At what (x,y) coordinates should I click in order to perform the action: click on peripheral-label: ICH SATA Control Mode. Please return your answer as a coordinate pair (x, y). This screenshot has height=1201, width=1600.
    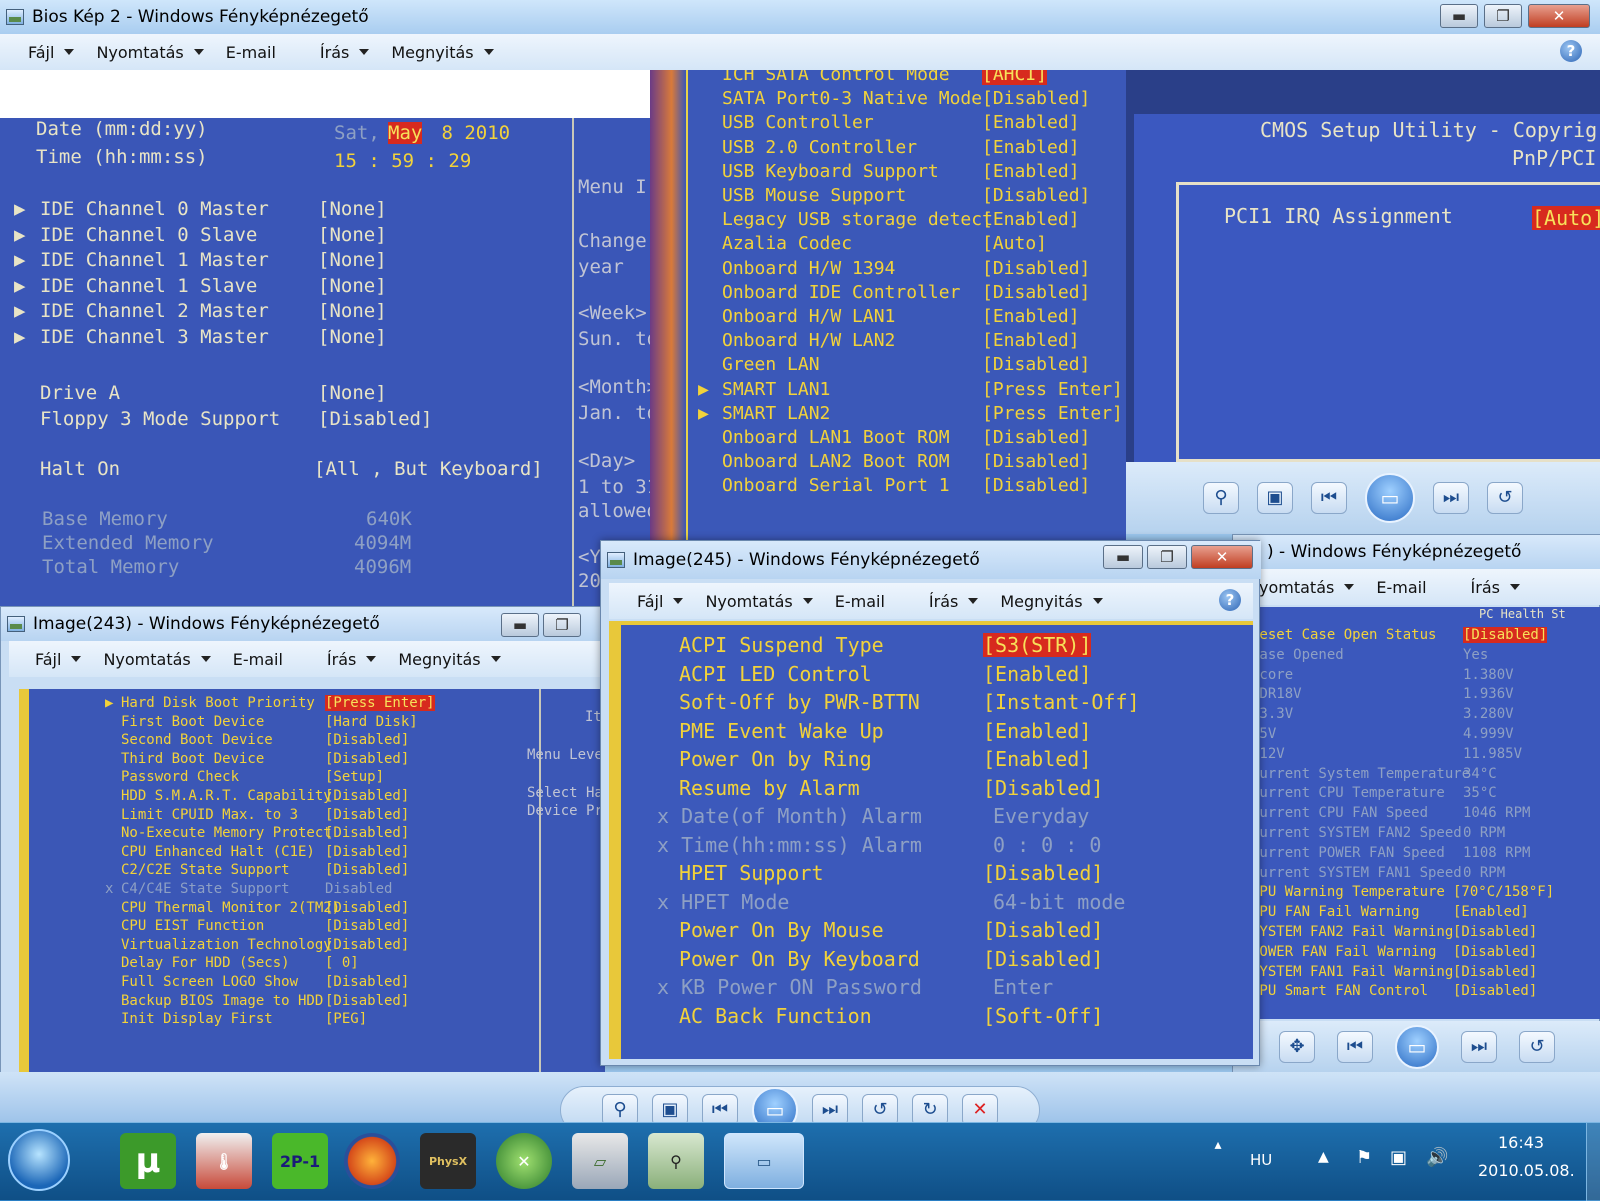
    Looking at the image, I should click on (836, 77).